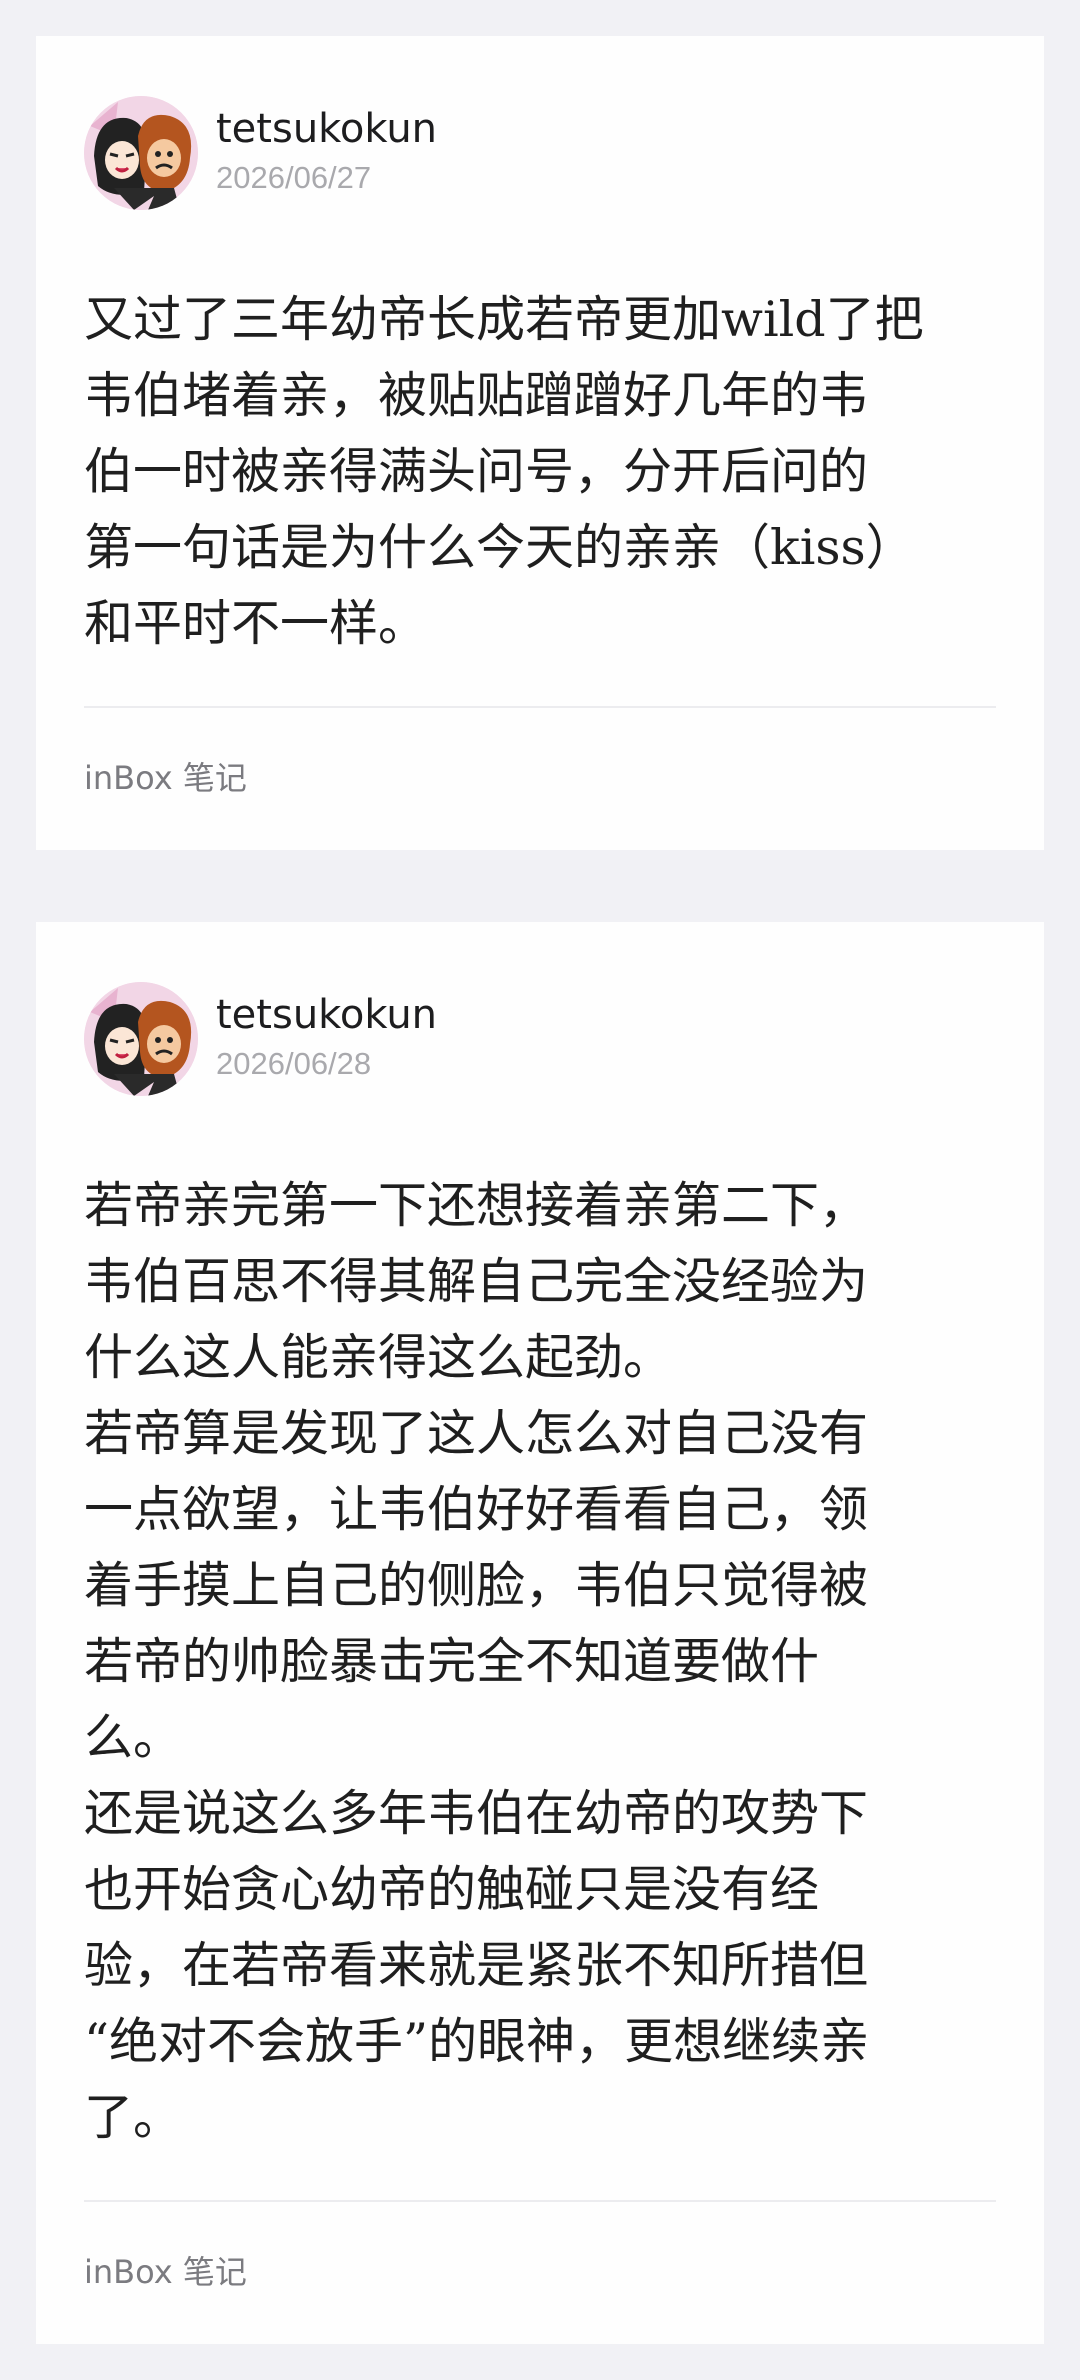 This screenshot has height=2380, width=1080. I want to click on post-date: 2026/06/27, so click(294, 177).